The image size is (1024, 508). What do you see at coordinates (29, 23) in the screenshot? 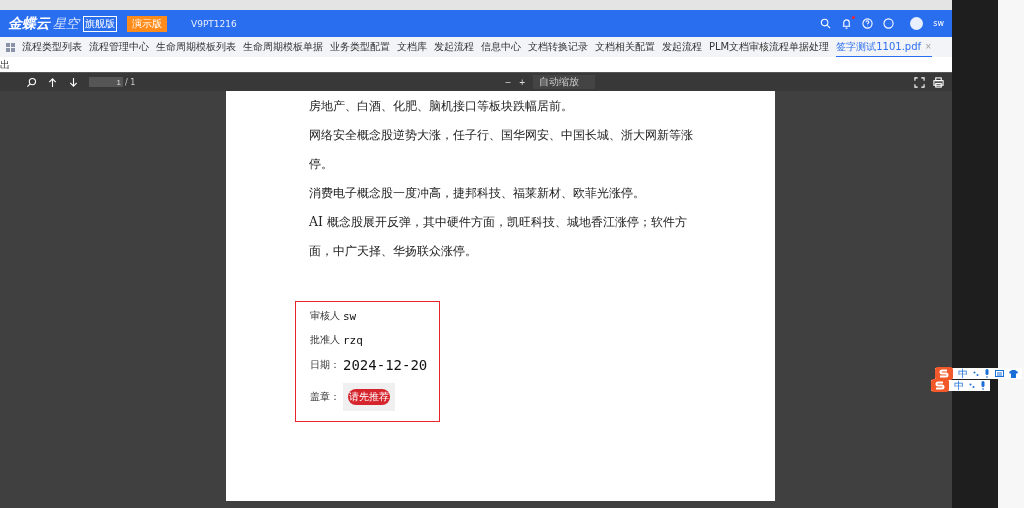
I see `brand-logo: 金蝶云` at bounding box center [29, 23].